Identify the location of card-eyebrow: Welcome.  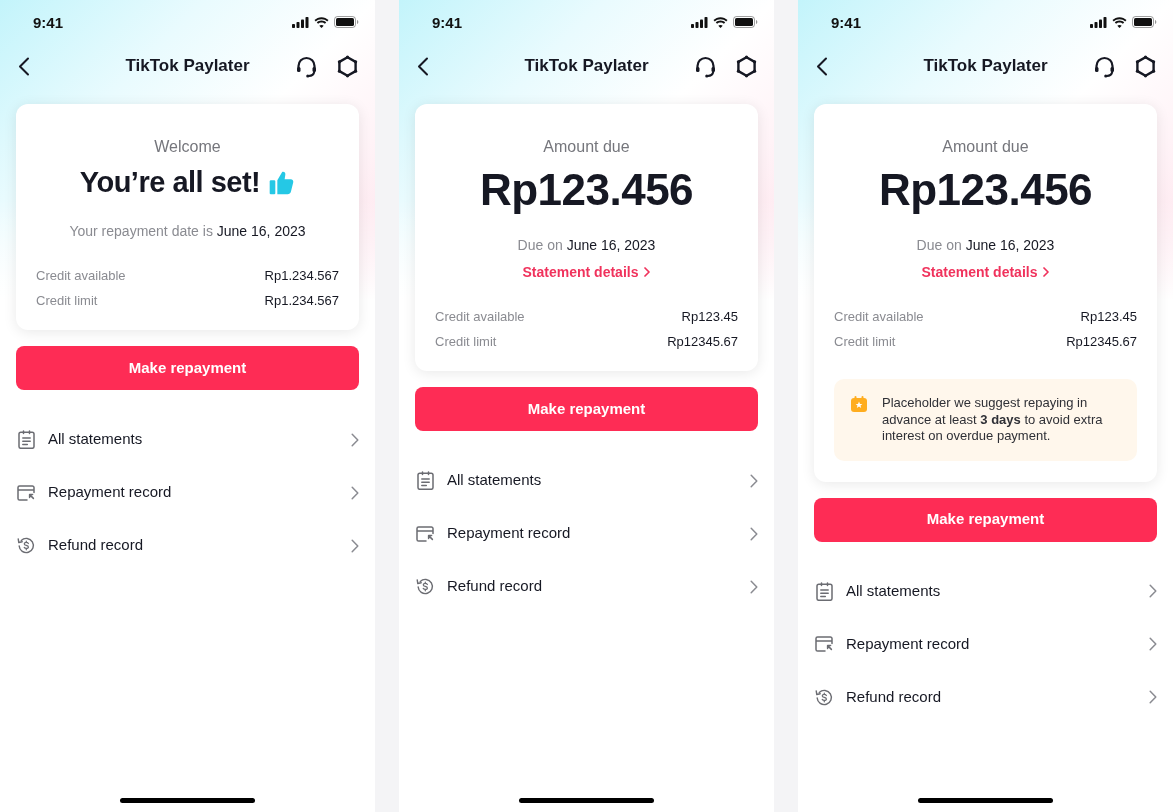
(187, 147).